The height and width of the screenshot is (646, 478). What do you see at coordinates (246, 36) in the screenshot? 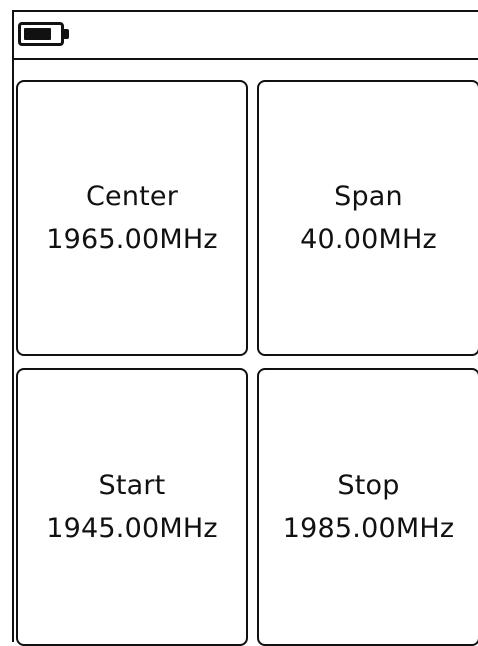
I see `status-bar` at bounding box center [246, 36].